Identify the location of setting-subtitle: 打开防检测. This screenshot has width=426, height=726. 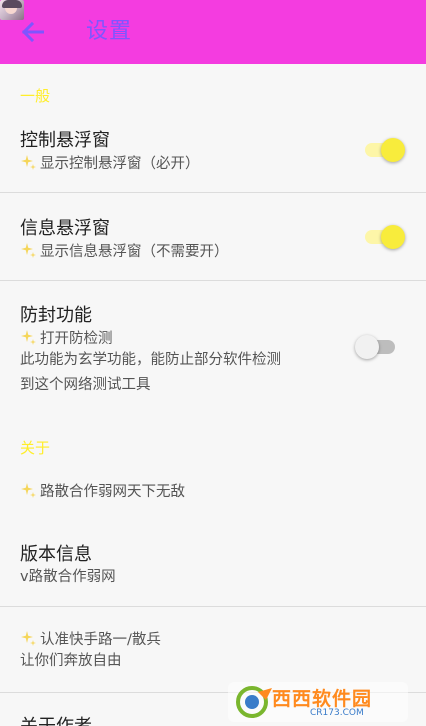
(76, 339).